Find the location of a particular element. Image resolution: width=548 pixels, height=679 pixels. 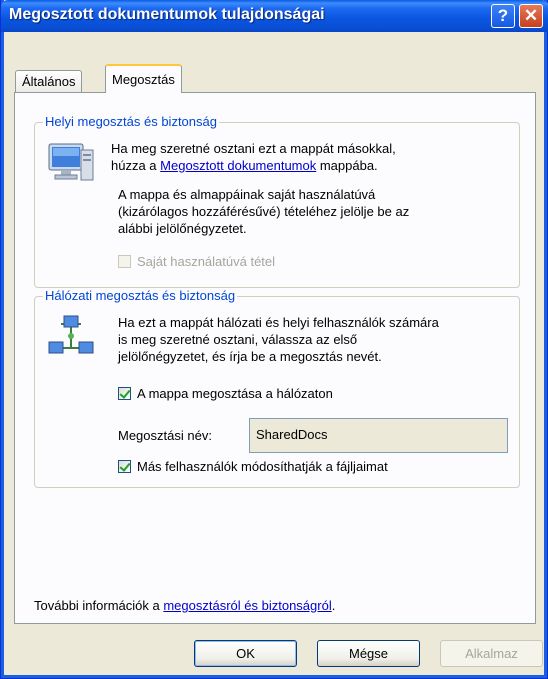

ok-button: OK is located at coordinates (245, 653).